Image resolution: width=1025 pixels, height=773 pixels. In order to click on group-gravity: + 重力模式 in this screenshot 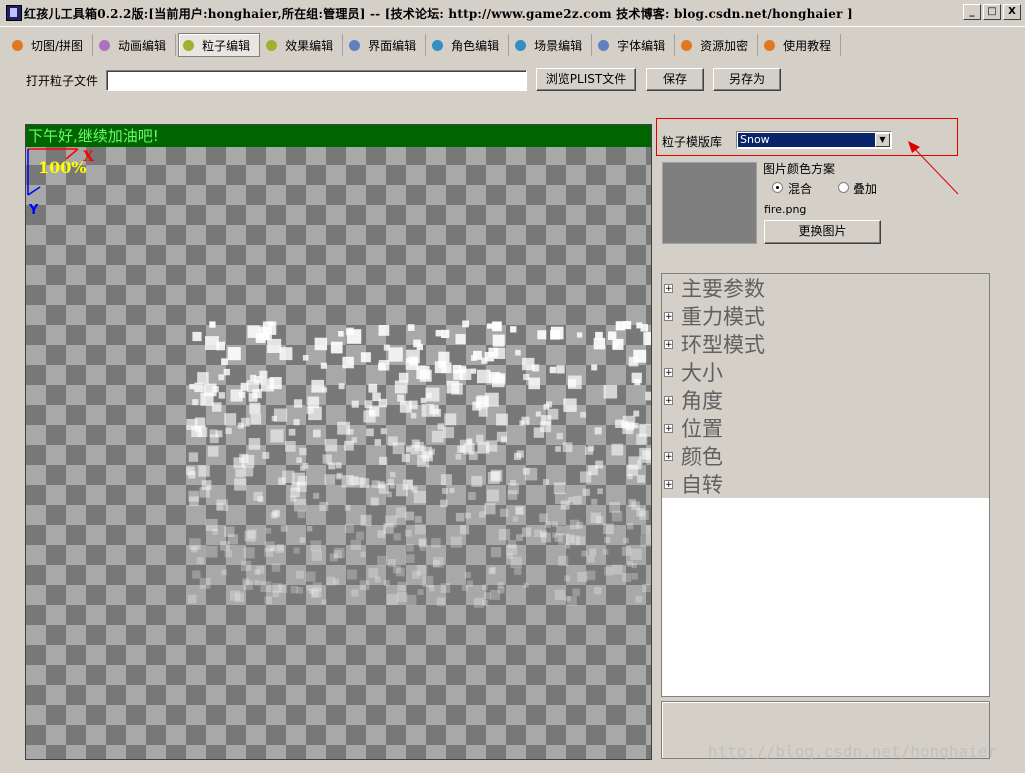, I will do `click(714, 316)`.